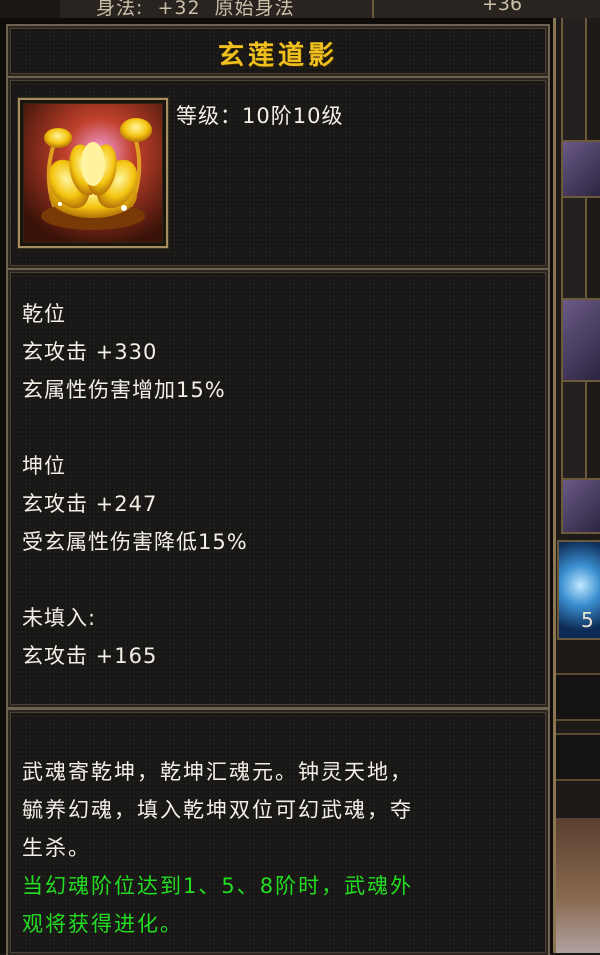  I want to click on side-character-art, so click(576, 885).